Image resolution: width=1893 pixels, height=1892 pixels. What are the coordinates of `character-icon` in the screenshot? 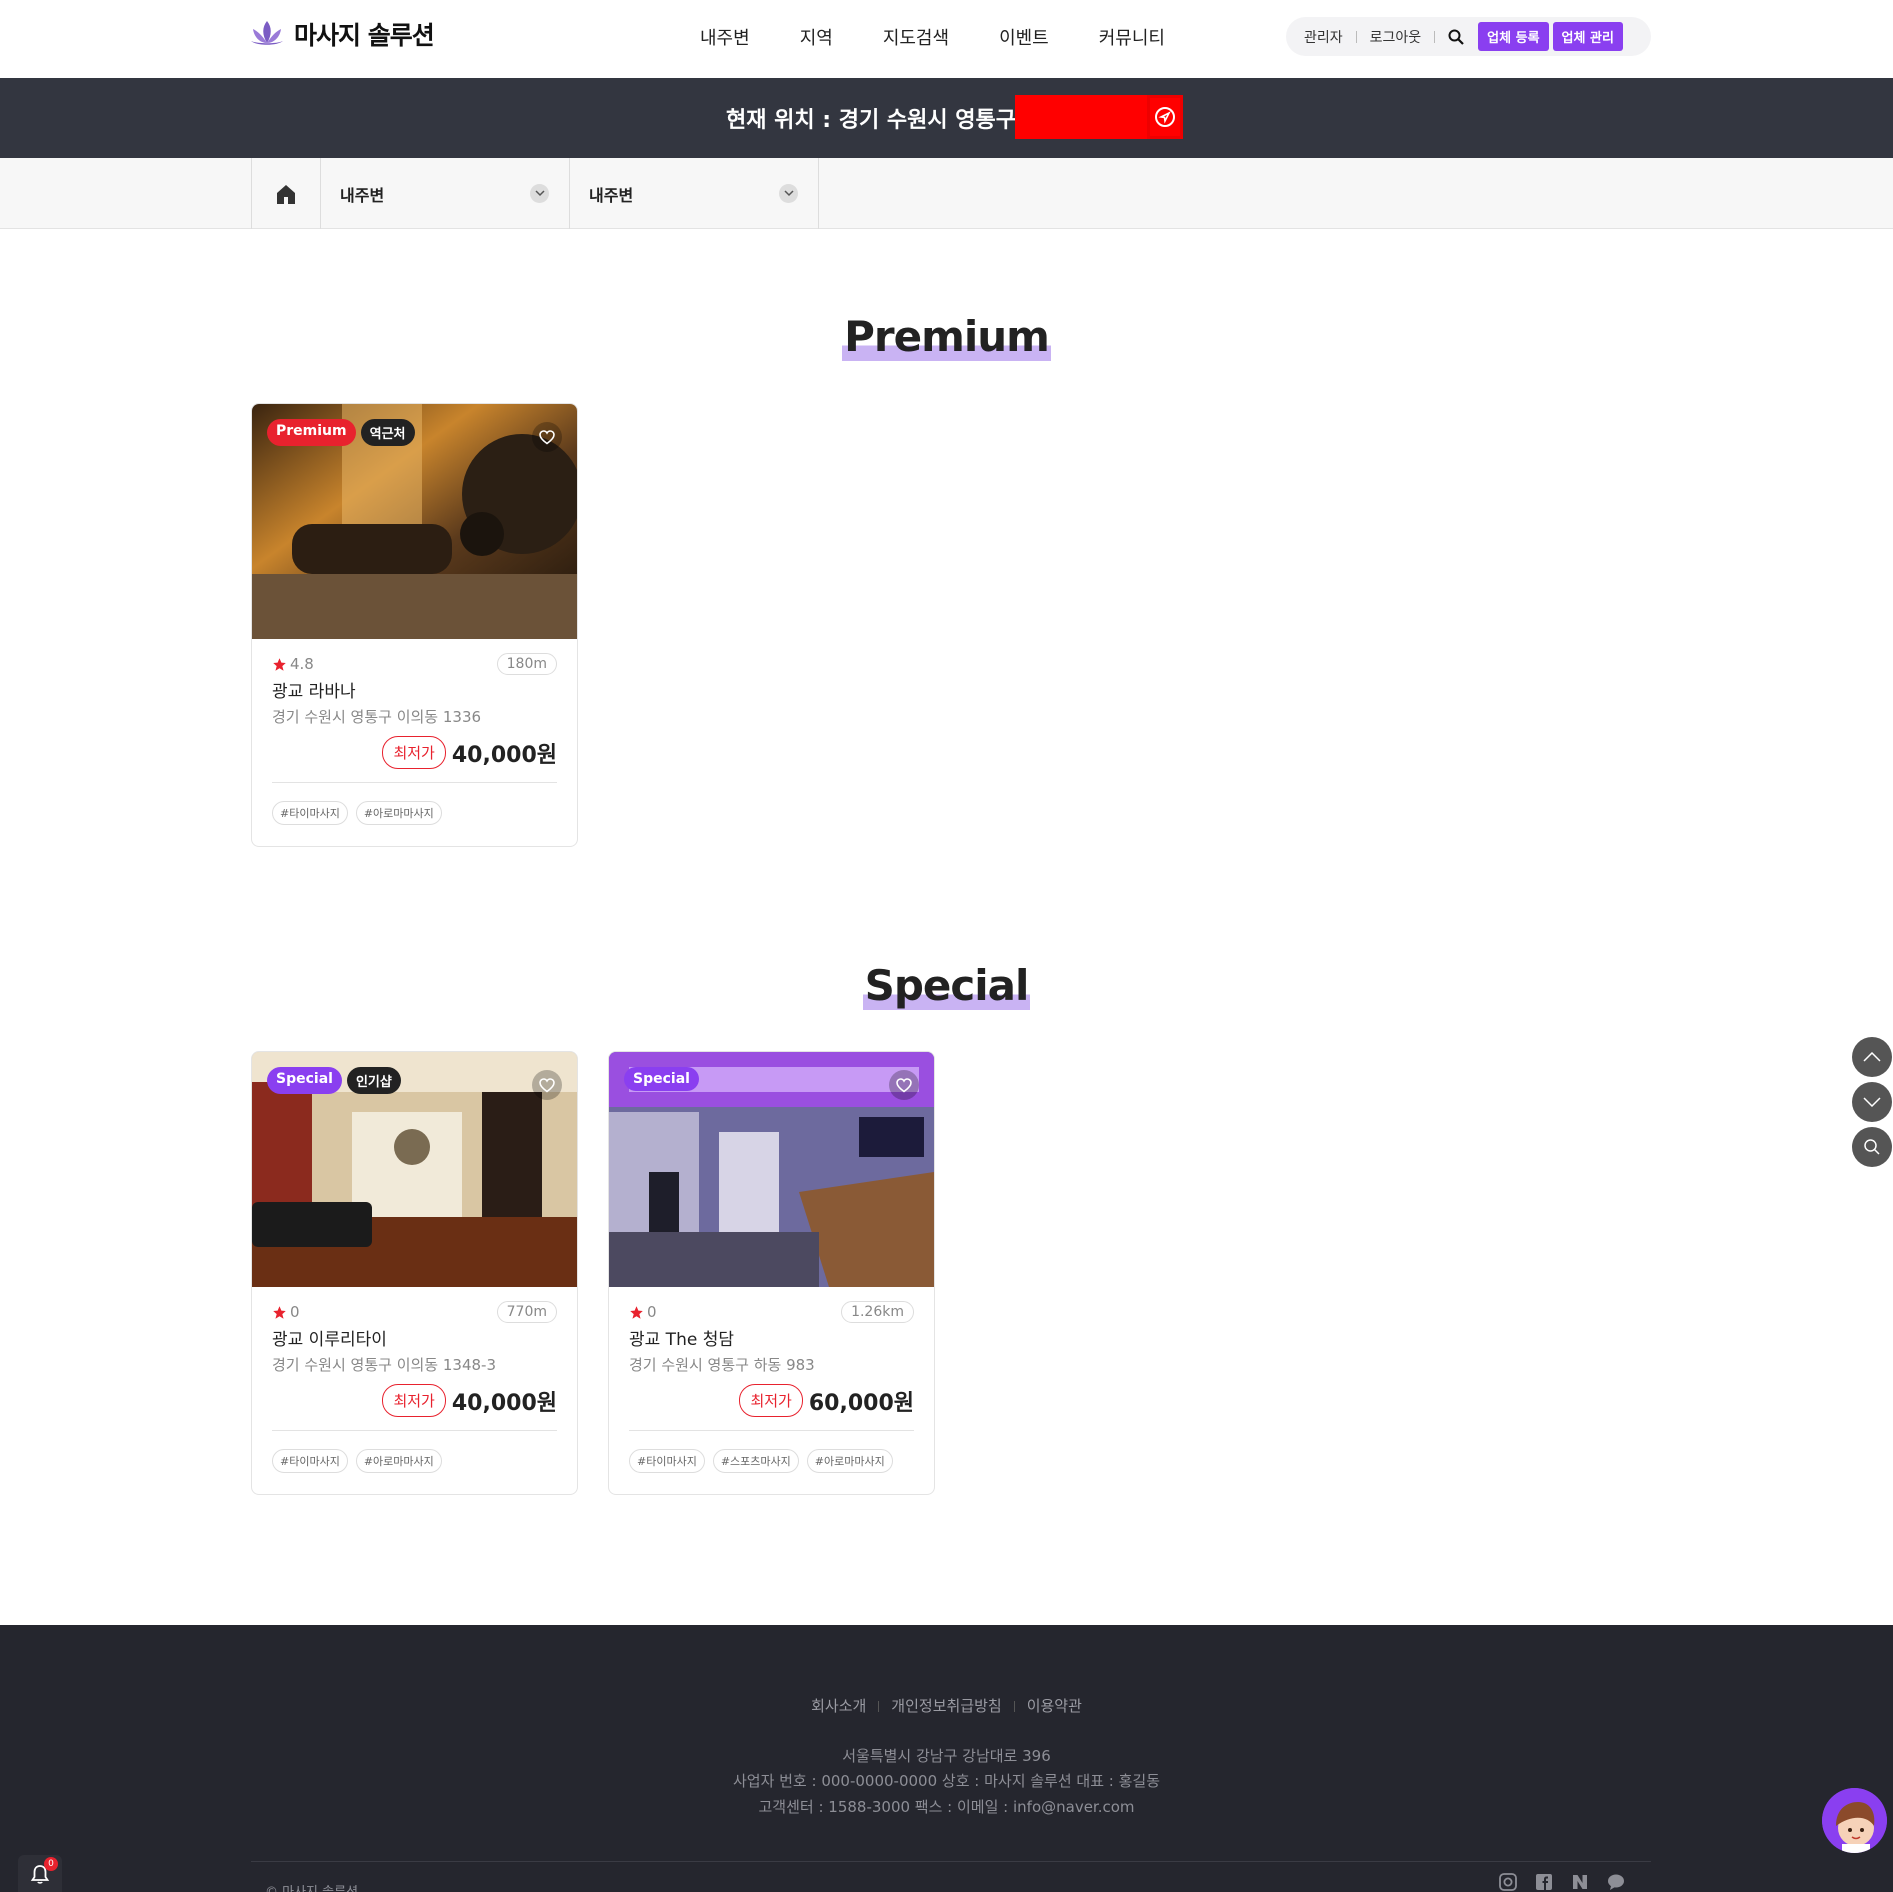 It's located at (1854, 1820).